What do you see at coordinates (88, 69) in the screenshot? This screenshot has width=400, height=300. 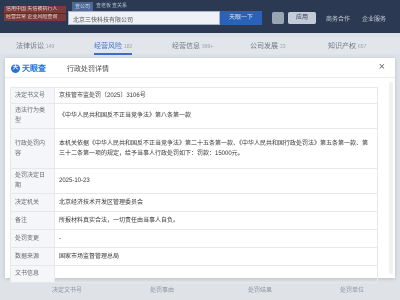 I see `modal-title: 行政处罚详情` at bounding box center [88, 69].